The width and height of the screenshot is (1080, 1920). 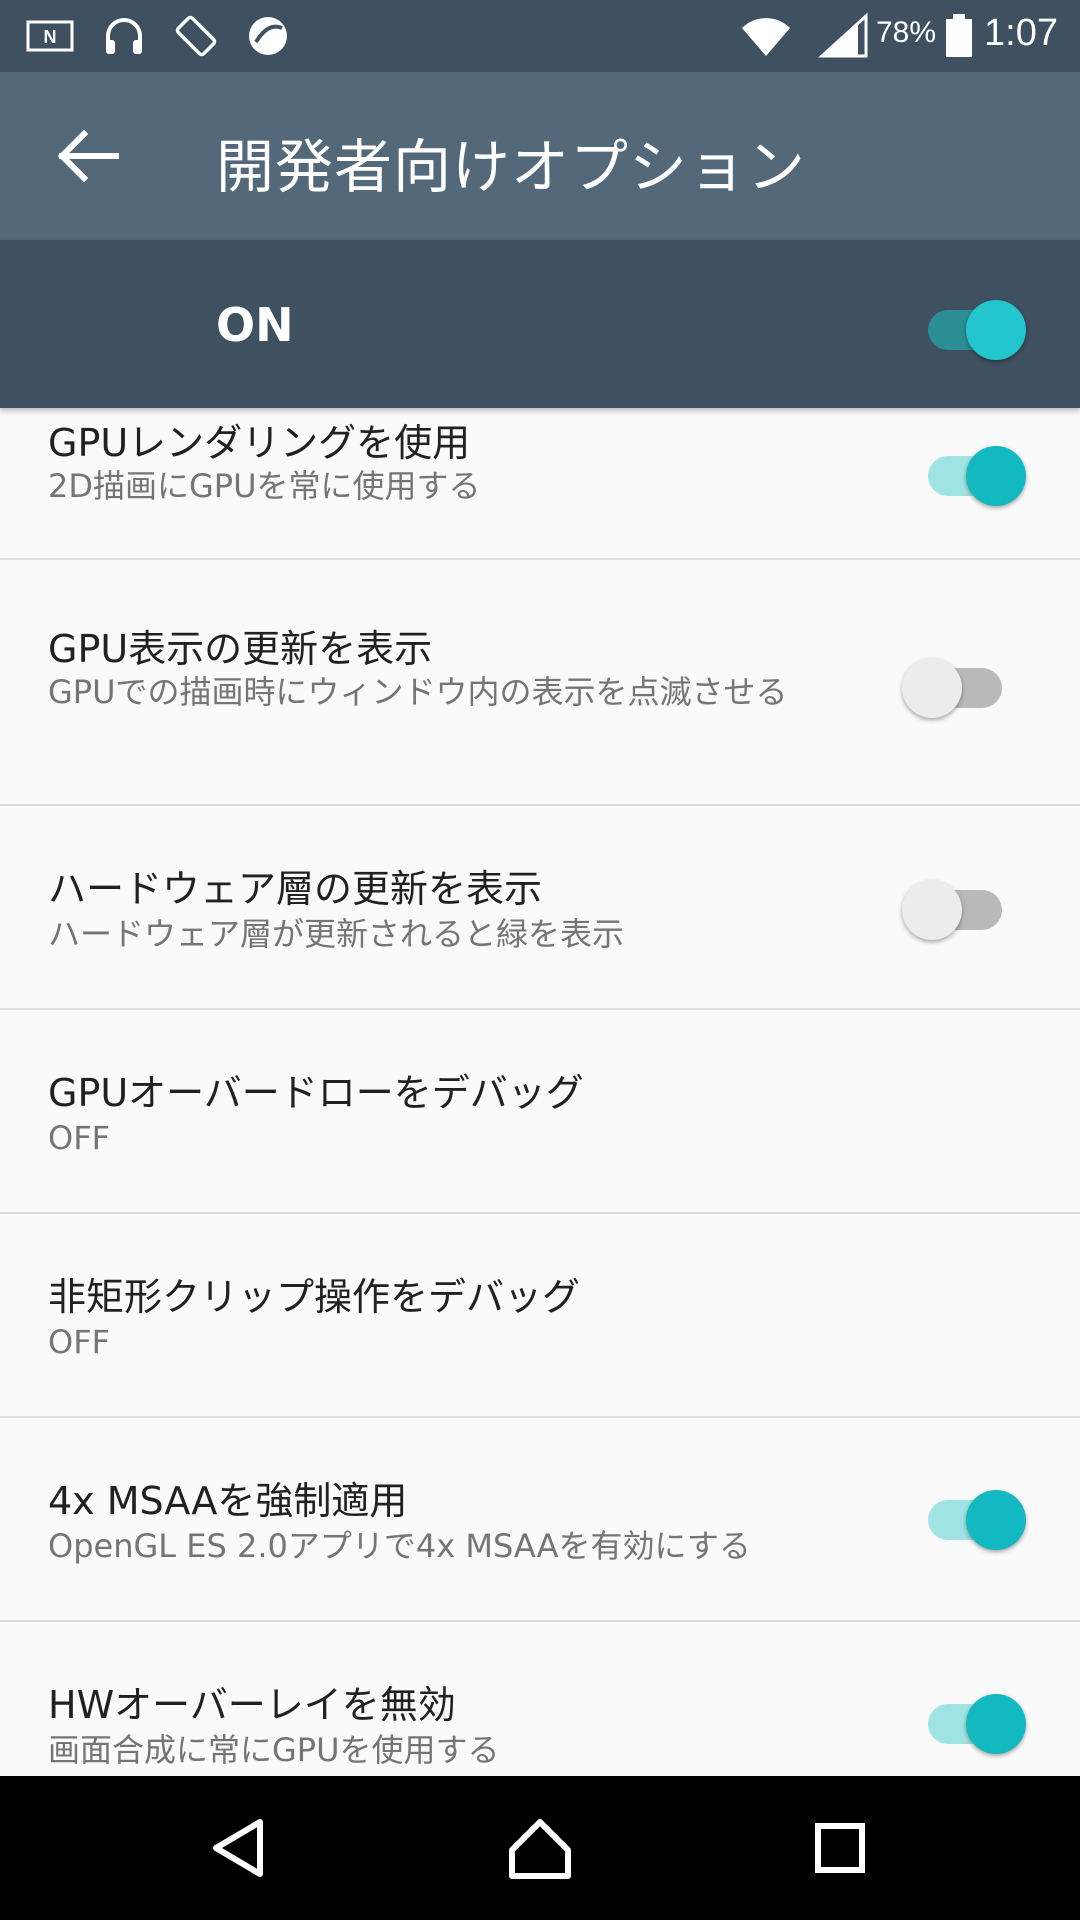 I want to click on app-bar: 開発者向けオプション, so click(x=540, y=156).